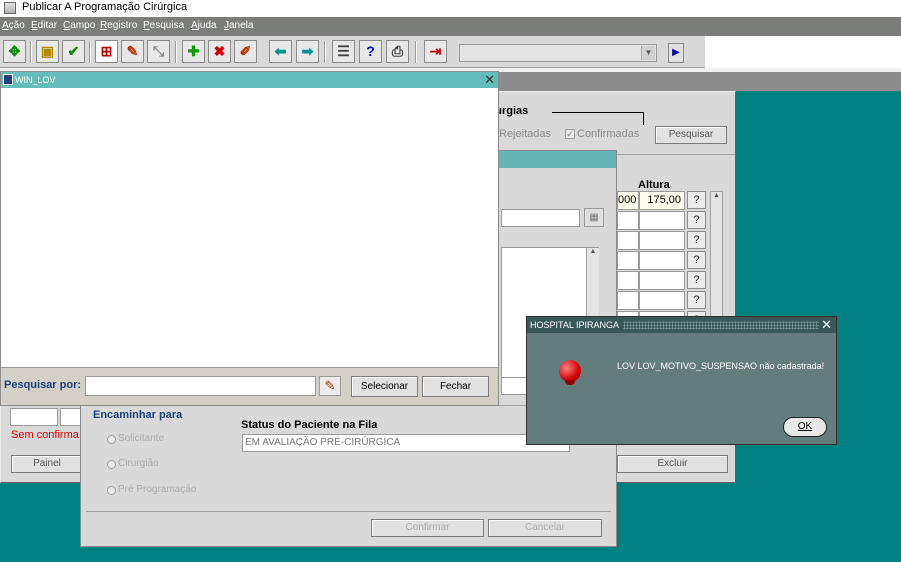 The height and width of the screenshot is (562, 901). Describe the element at coordinates (672, 464) in the screenshot. I see `delete-button: Excluir` at that location.